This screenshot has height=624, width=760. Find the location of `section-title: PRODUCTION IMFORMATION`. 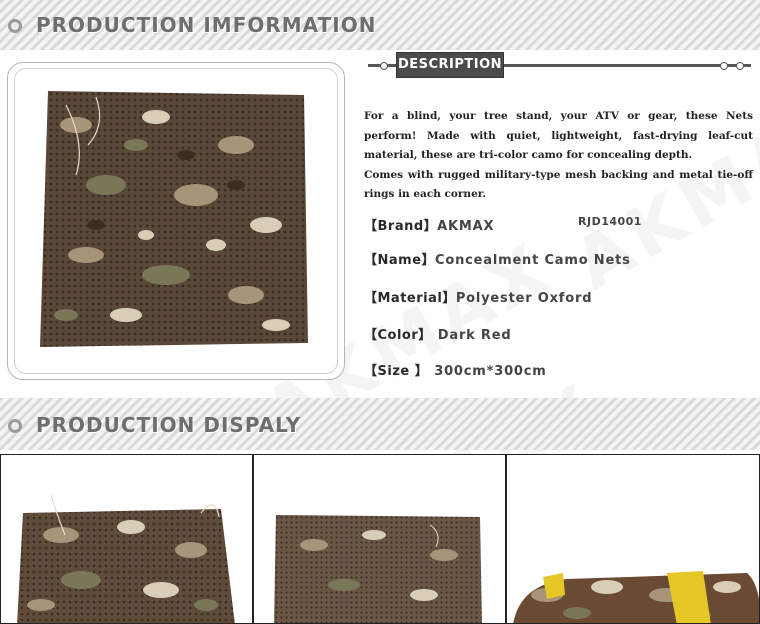

section-title: PRODUCTION IMFORMATION is located at coordinates (206, 25).